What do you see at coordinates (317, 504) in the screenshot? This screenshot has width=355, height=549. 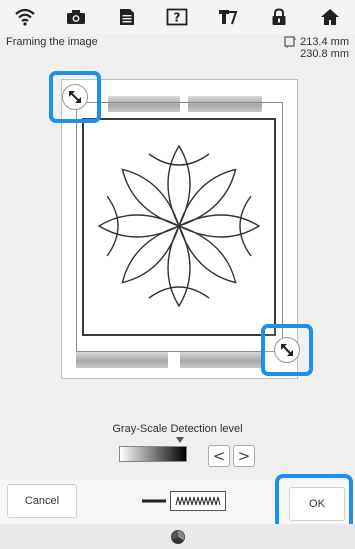 I see `ok-button: OK` at bounding box center [317, 504].